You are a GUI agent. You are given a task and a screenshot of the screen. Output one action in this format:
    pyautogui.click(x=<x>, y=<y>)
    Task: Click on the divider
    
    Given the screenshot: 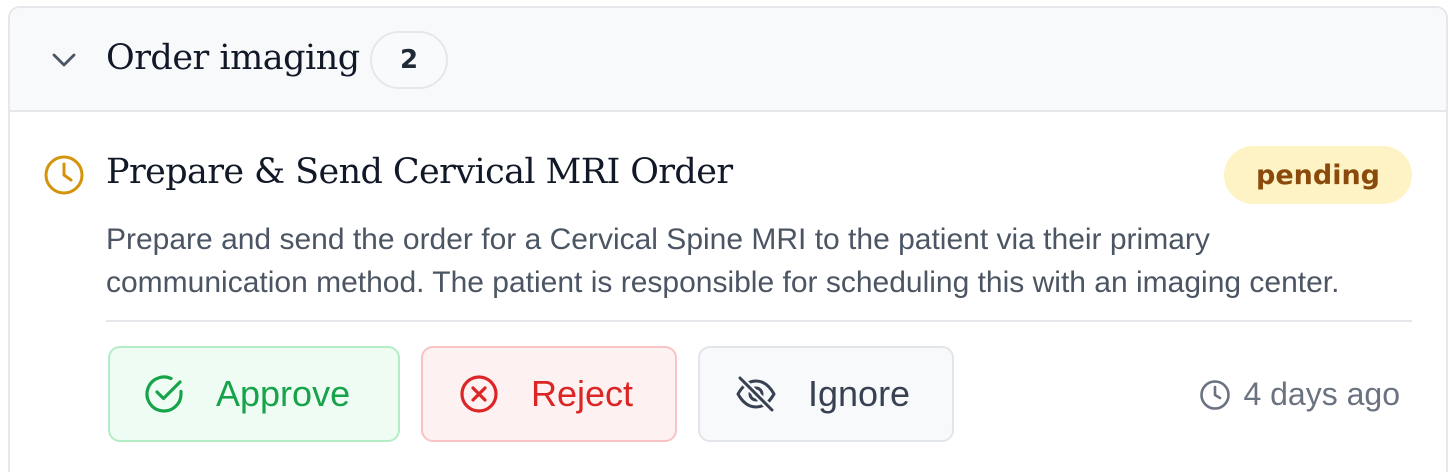 What is the action you would take?
    pyautogui.click(x=759, y=321)
    